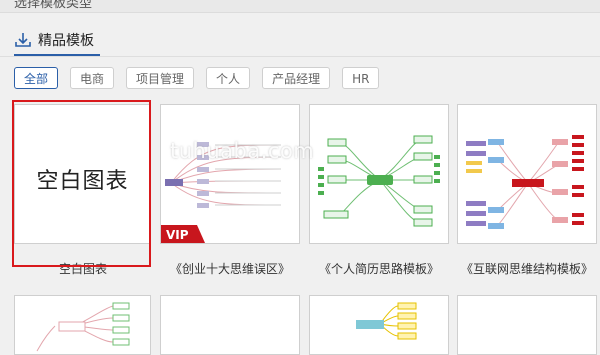 The image size is (600, 355). I want to click on top-strip: 选择模板类型, so click(300, 6).